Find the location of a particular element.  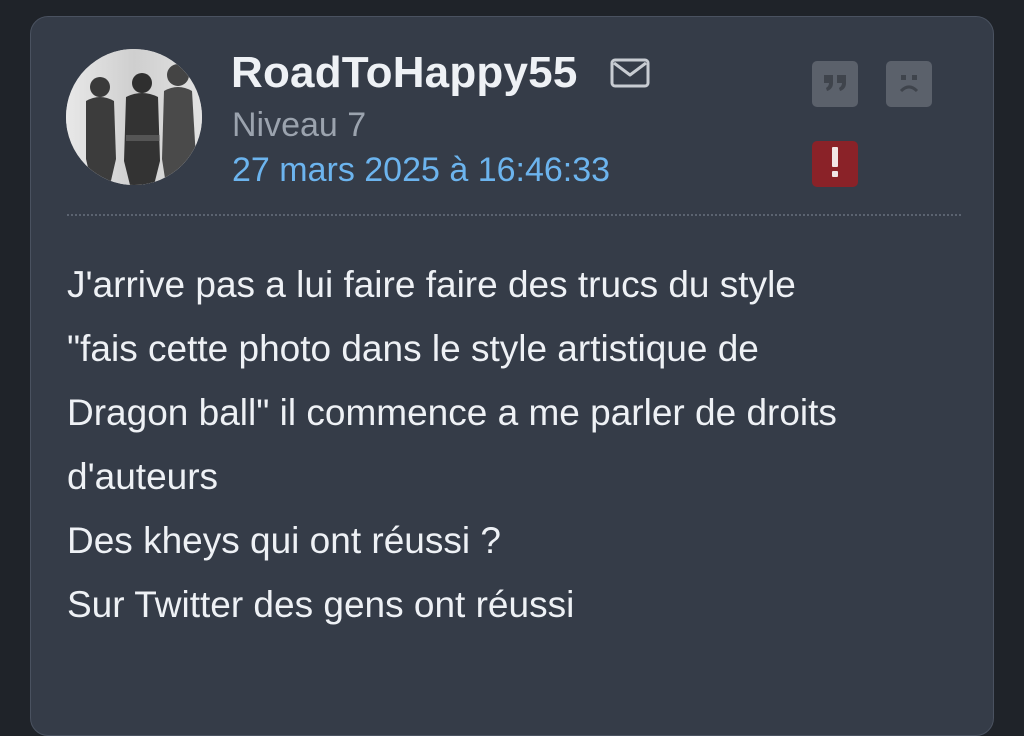

post-date-link: 27 mars 2025 à 16:46:33 is located at coordinates (421, 170).